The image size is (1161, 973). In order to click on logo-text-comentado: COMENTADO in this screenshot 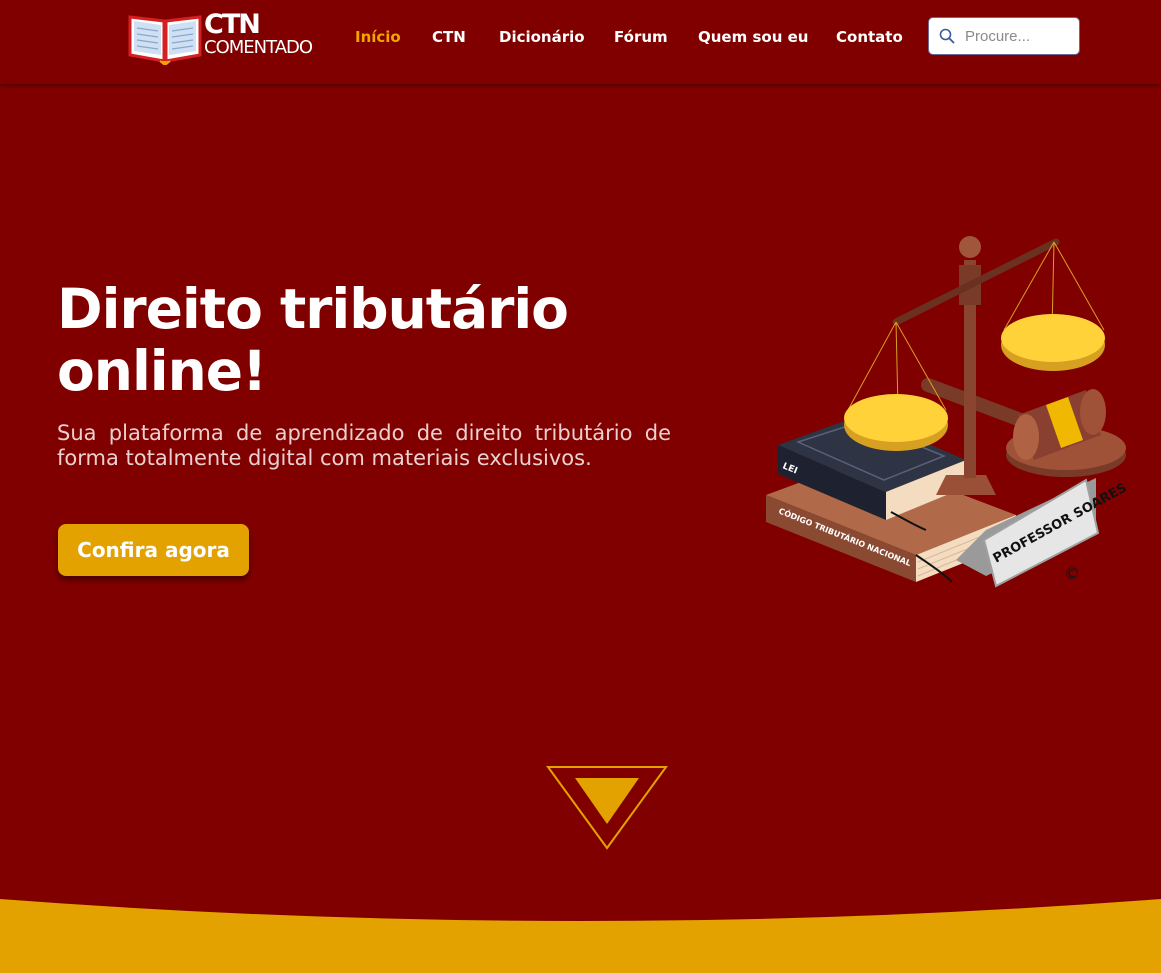, I will do `click(258, 47)`.